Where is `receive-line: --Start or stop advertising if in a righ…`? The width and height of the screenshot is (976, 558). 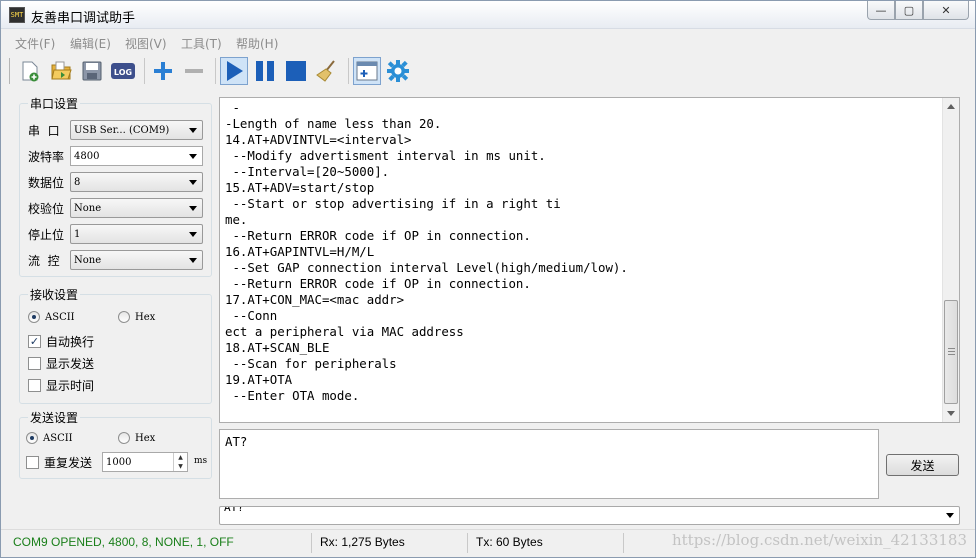
receive-line: --Start or stop advertising if in a righ… is located at coordinates (393, 203).